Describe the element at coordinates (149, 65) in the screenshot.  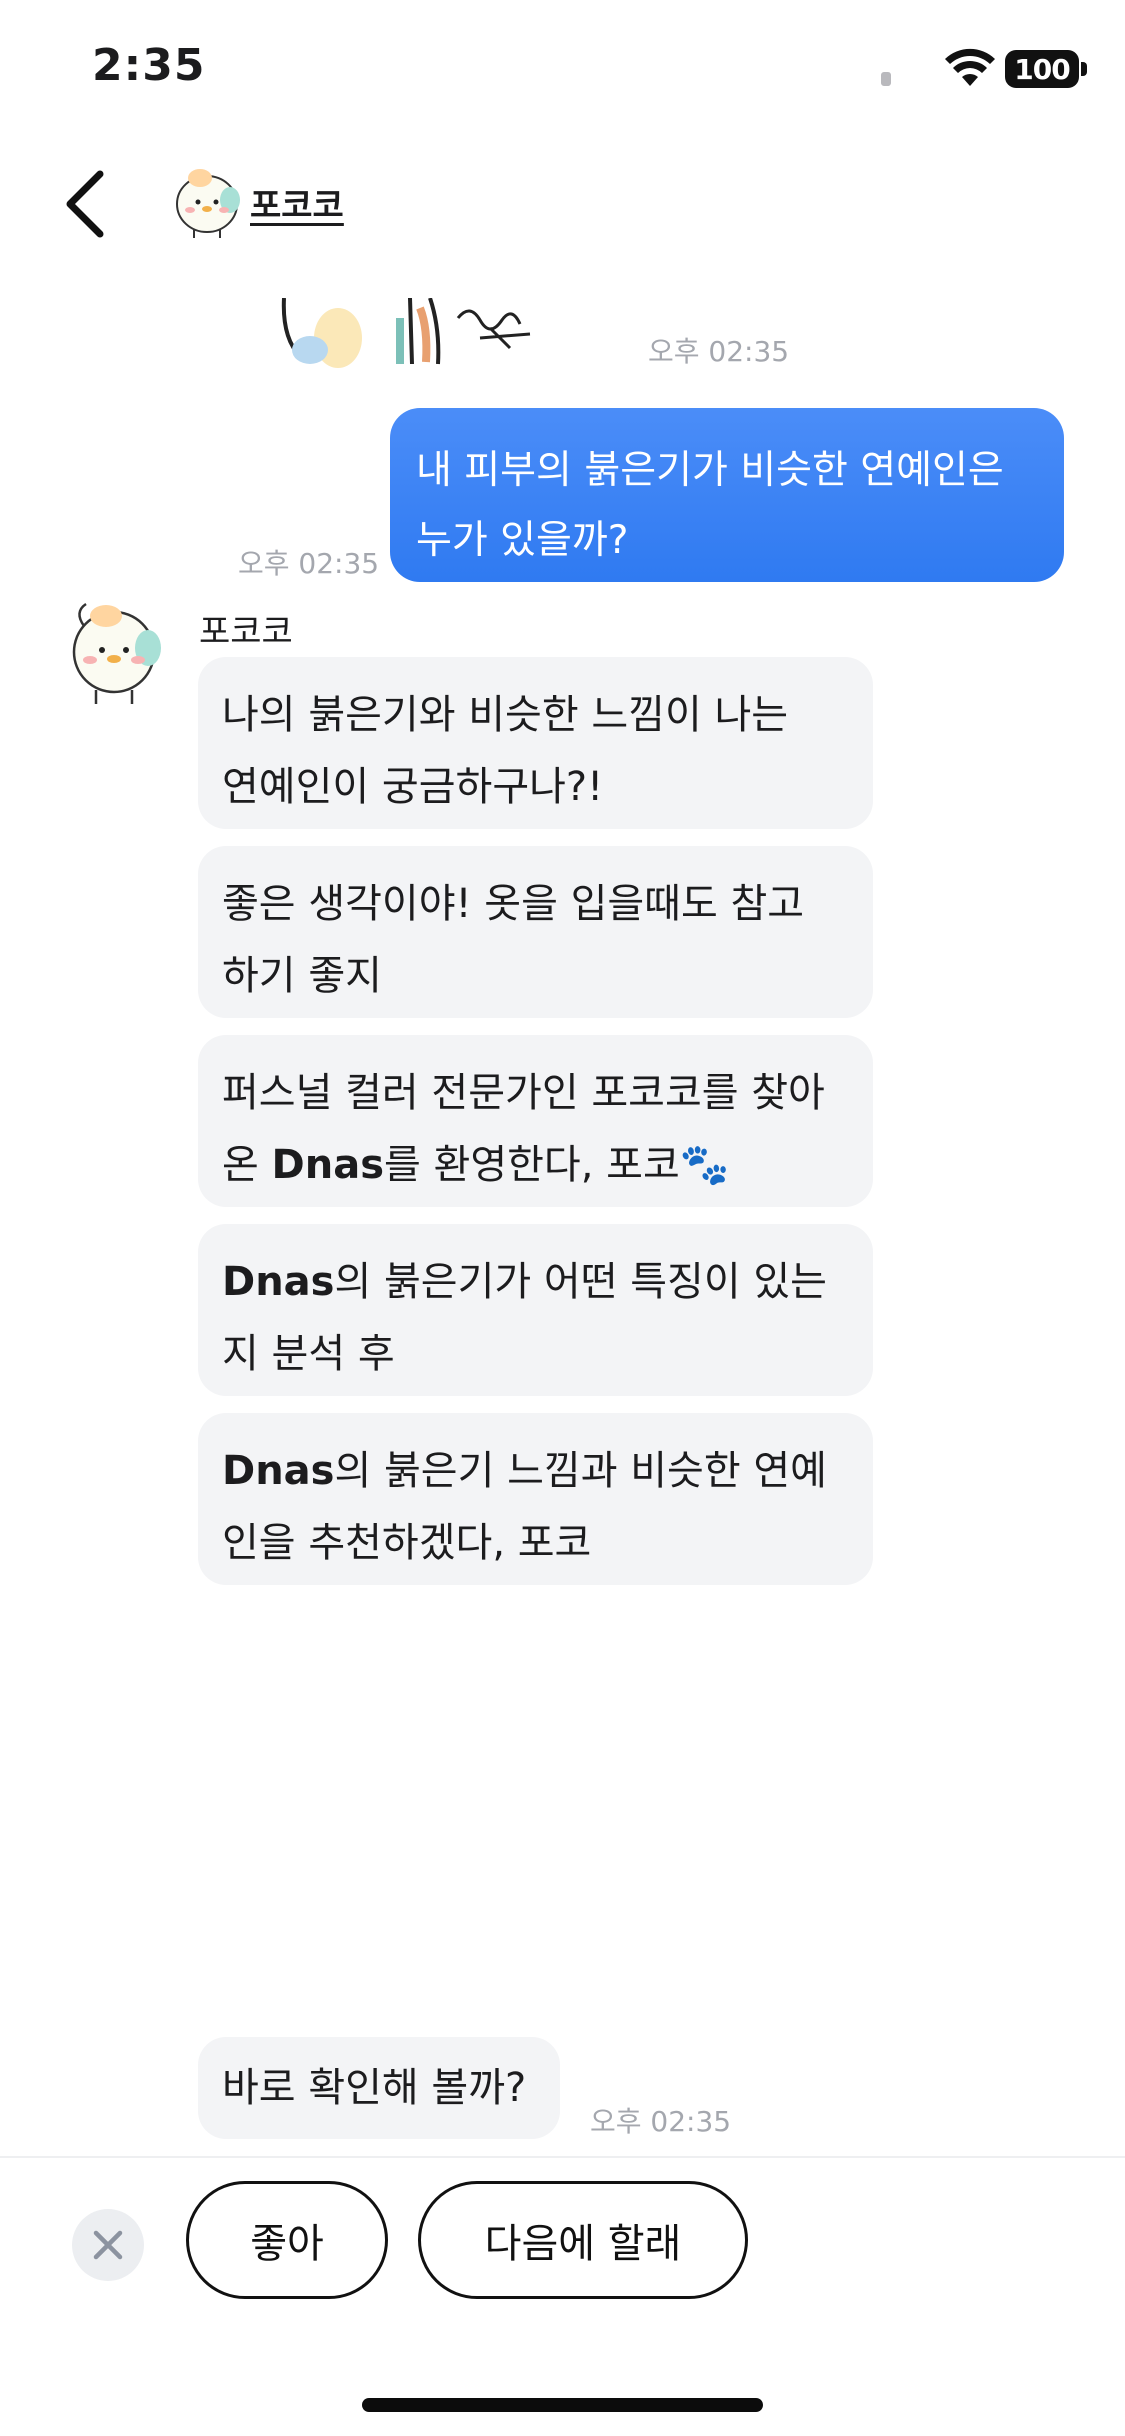
I see `status-time: 2:35` at that location.